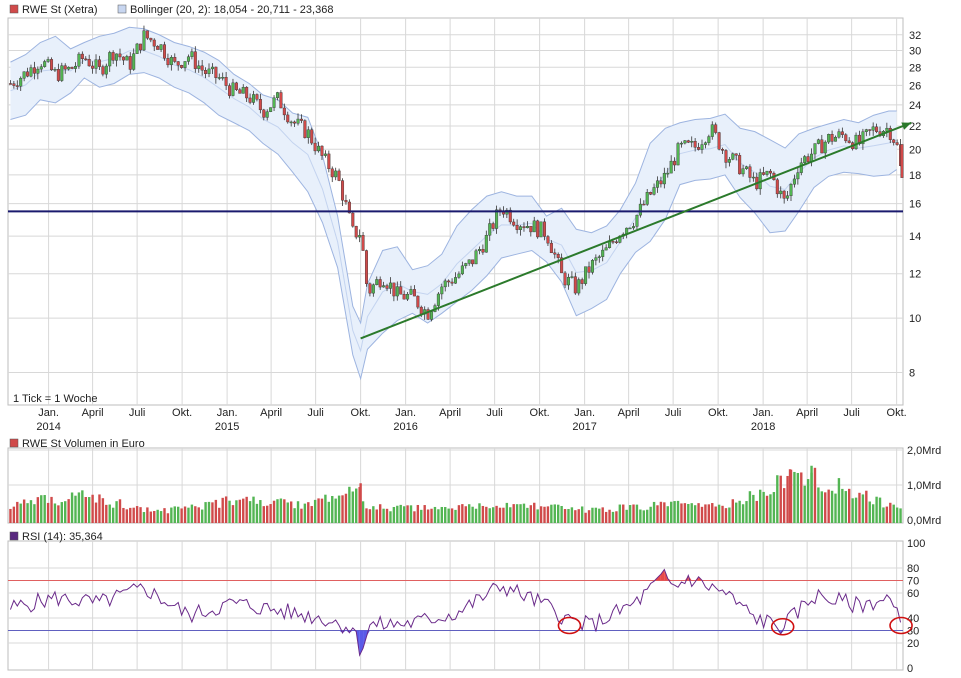 The height and width of the screenshot is (678, 961). I want to click on rsi-highlight-circle, so click(783, 627).